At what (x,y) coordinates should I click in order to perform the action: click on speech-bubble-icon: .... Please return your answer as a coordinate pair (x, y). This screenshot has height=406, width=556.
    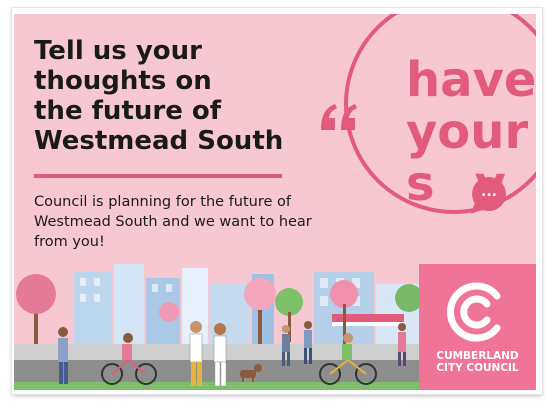
    Looking at the image, I should click on (488, 195).